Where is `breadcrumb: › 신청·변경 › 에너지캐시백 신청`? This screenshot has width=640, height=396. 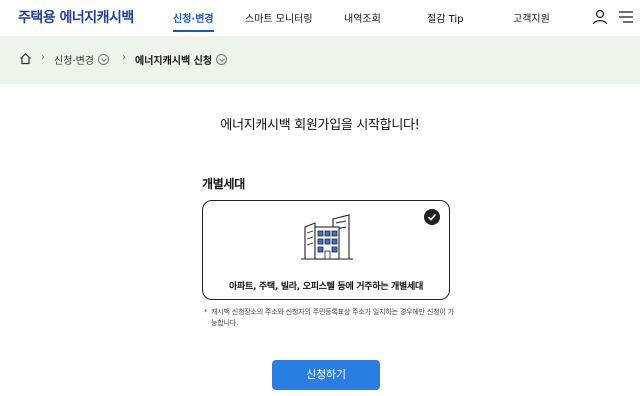
breadcrumb: › 신청·변경 › 에너지캐시백 신청 is located at coordinates (320, 60).